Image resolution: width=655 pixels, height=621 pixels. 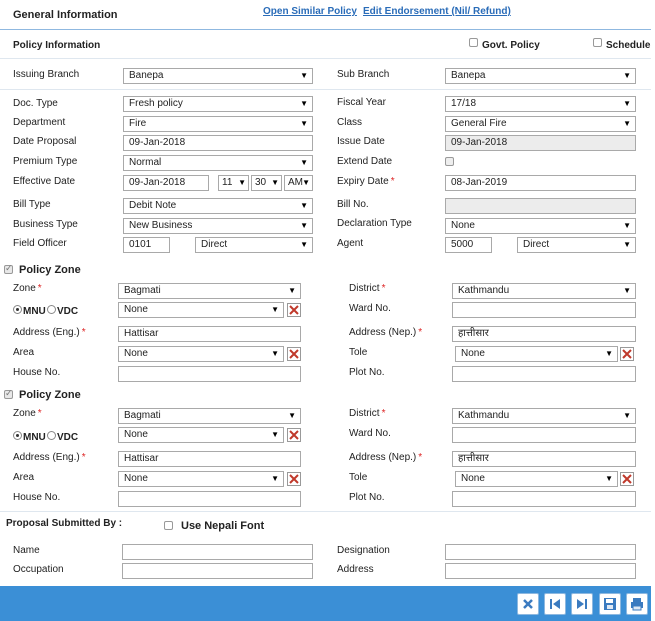 What do you see at coordinates (233, 183) in the screenshot?
I see `effective-hour-select: 11 ▼` at bounding box center [233, 183].